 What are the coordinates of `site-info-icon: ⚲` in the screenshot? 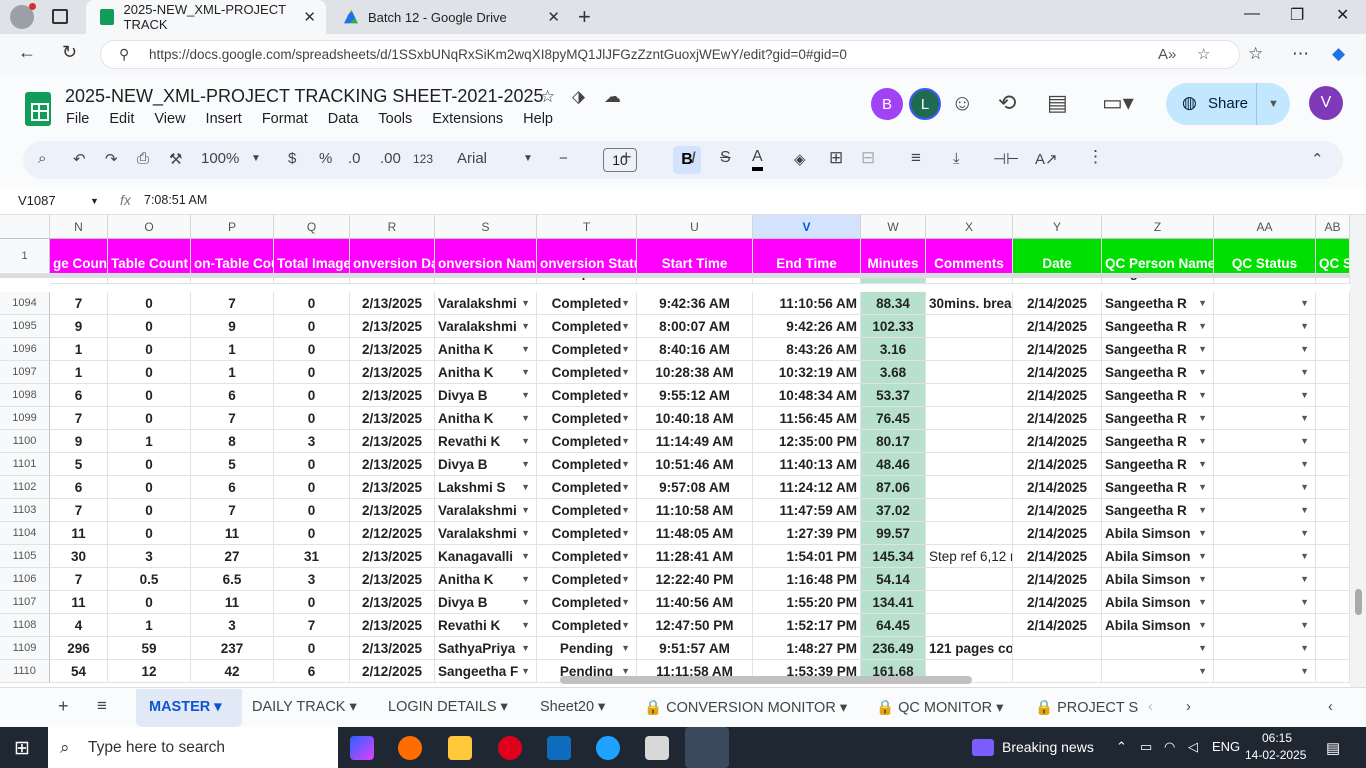 It's located at (124, 54).